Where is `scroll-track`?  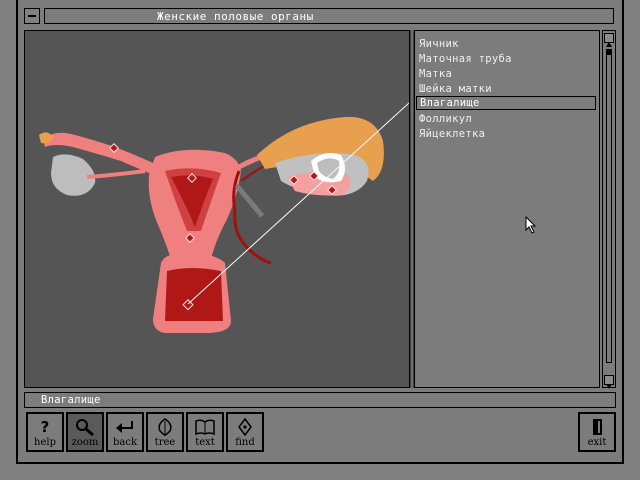 scroll-track is located at coordinates (609, 208).